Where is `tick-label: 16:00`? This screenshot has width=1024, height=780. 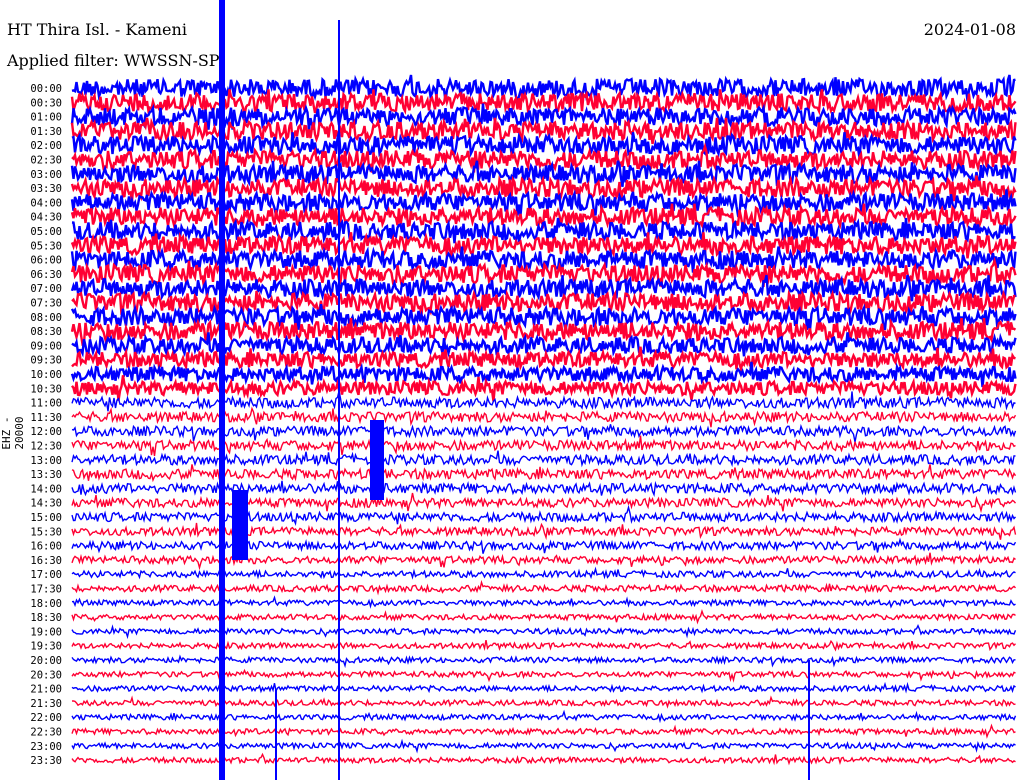 tick-label: 16:00 is located at coordinates (46, 547).